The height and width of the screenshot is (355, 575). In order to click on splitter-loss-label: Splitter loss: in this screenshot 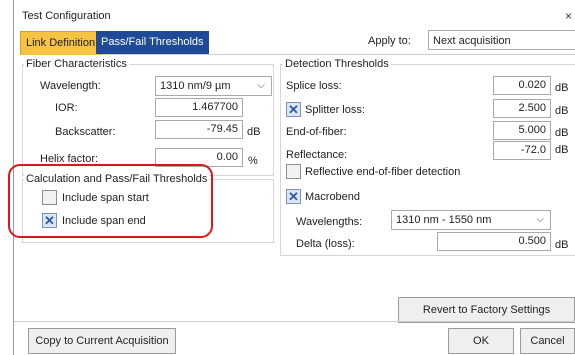, I will do `click(335, 110)`.